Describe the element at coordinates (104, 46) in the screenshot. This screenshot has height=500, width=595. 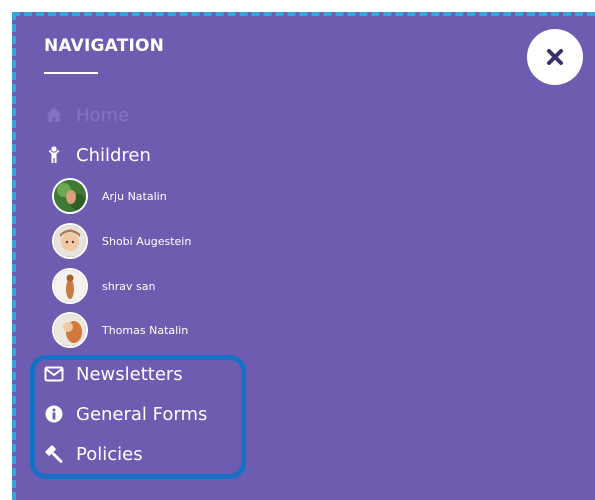
I see `navigation-title: NAVIGATION` at that location.